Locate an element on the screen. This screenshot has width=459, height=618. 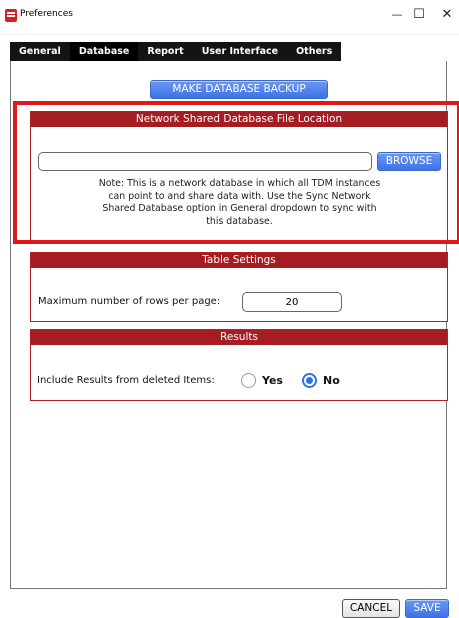
tab-report: Report is located at coordinates (165, 51).